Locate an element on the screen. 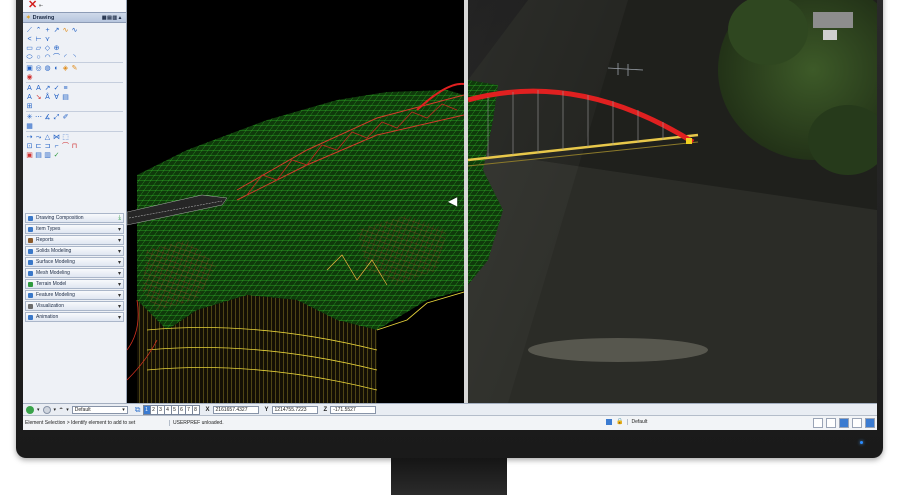 The height and width of the screenshot is (495, 900). dimension-linear-icon: ⋯ is located at coordinates (38, 117).